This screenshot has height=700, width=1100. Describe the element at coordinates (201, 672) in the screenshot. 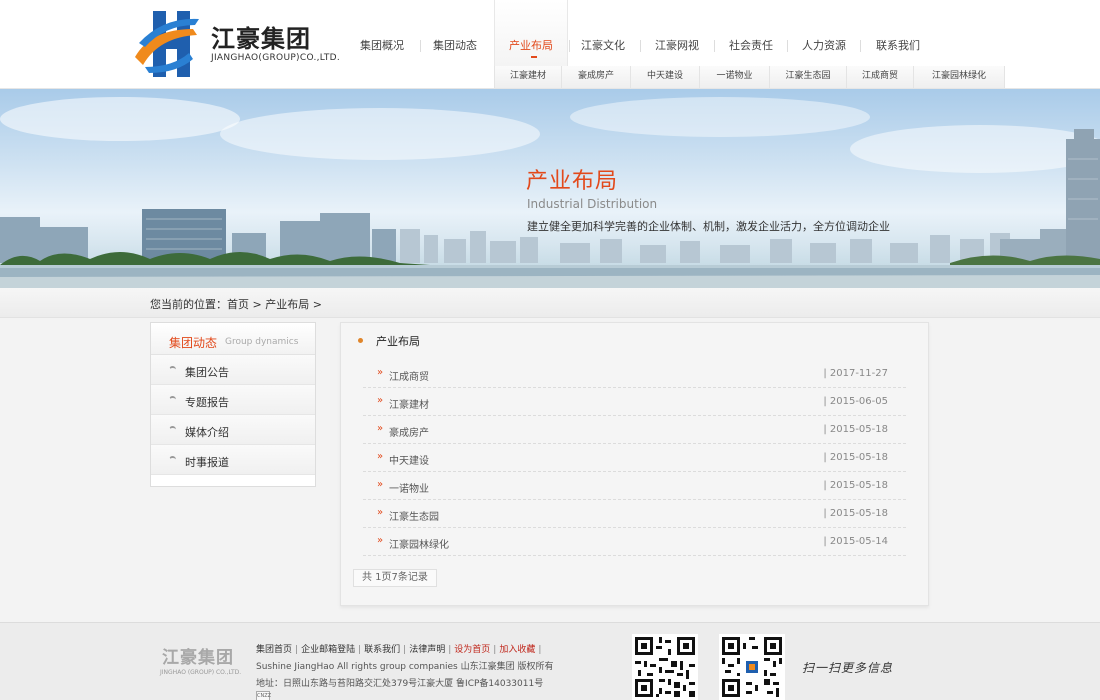

I see `footer-logo-subtext: JINGHAO (GROUP) CO.,LTD.` at that location.